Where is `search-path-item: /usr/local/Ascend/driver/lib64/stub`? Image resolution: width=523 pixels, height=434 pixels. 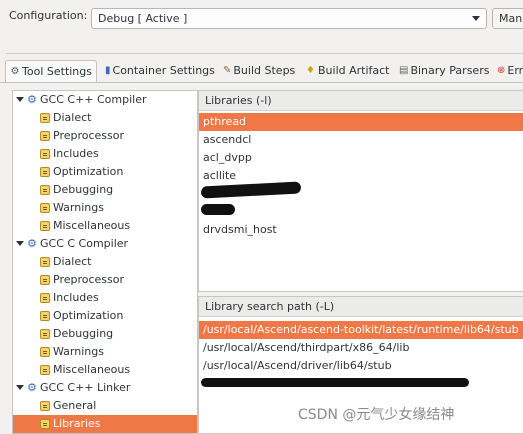
search-path-item: /usr/local/Ascend/driver/lib64/stub is located at coordinates (361, 366).